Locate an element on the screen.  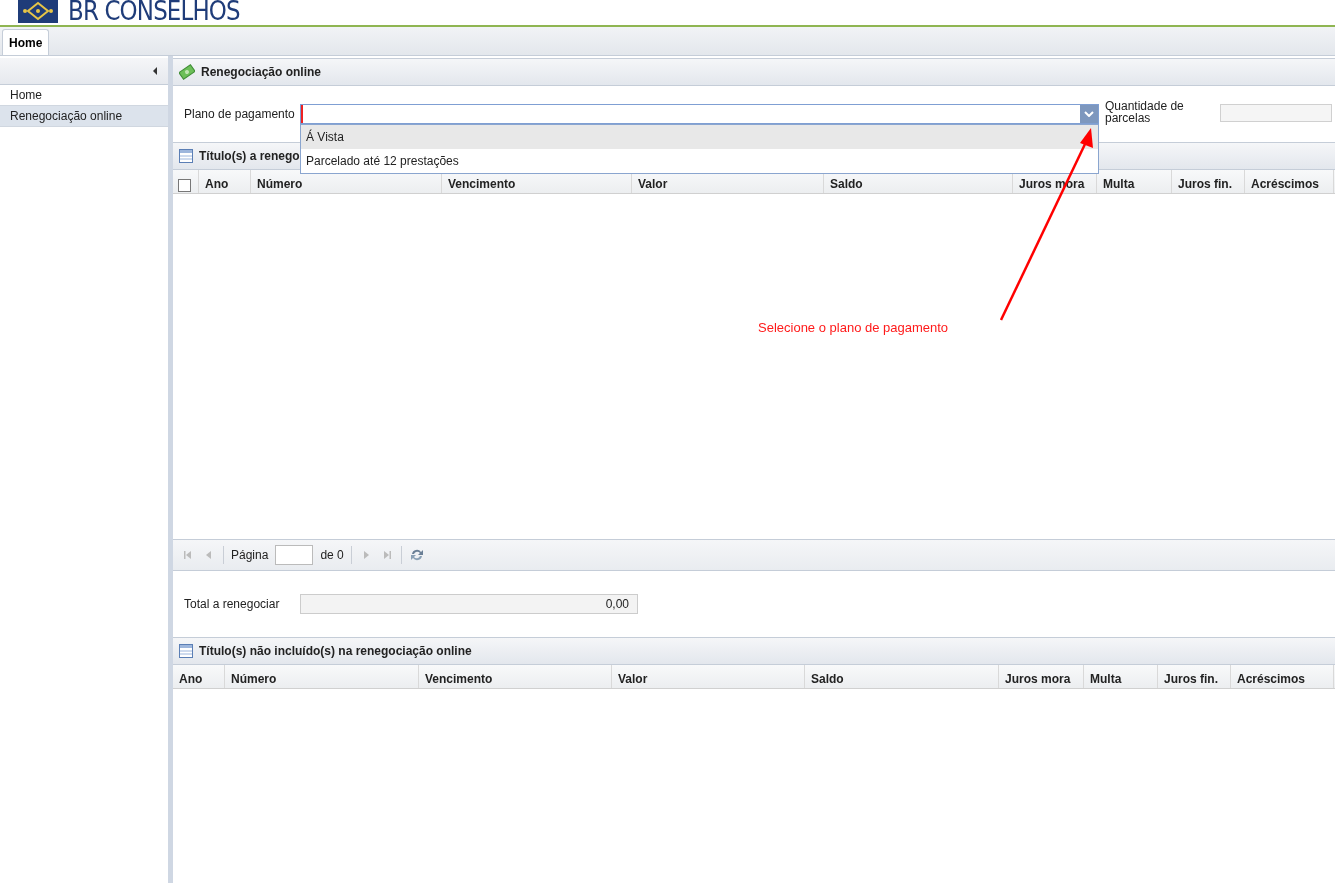
select-all-checkbox is located at coordinates (184, 185).